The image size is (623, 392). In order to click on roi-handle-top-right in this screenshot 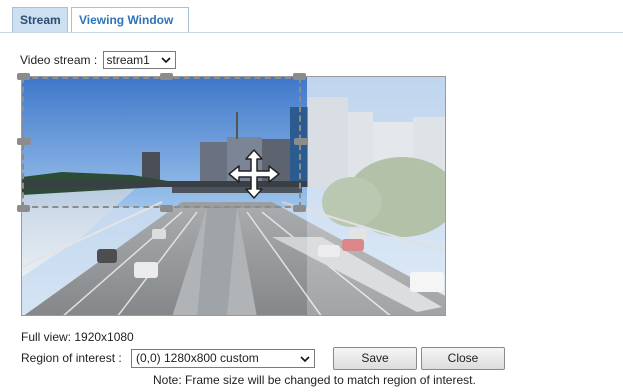, I will do `click(299, 76)`.